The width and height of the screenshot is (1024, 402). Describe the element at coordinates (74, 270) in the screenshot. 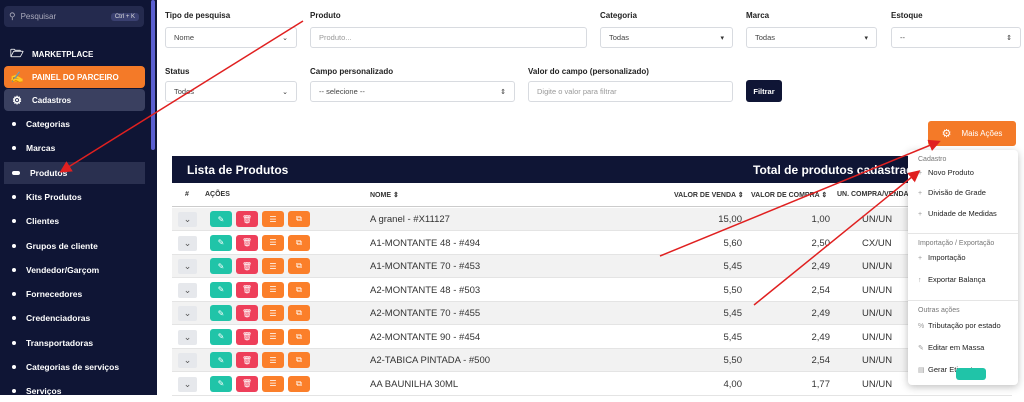

I see `sidebar-item-vendedor-gar-om: Vendedor/Garçom` at that location.